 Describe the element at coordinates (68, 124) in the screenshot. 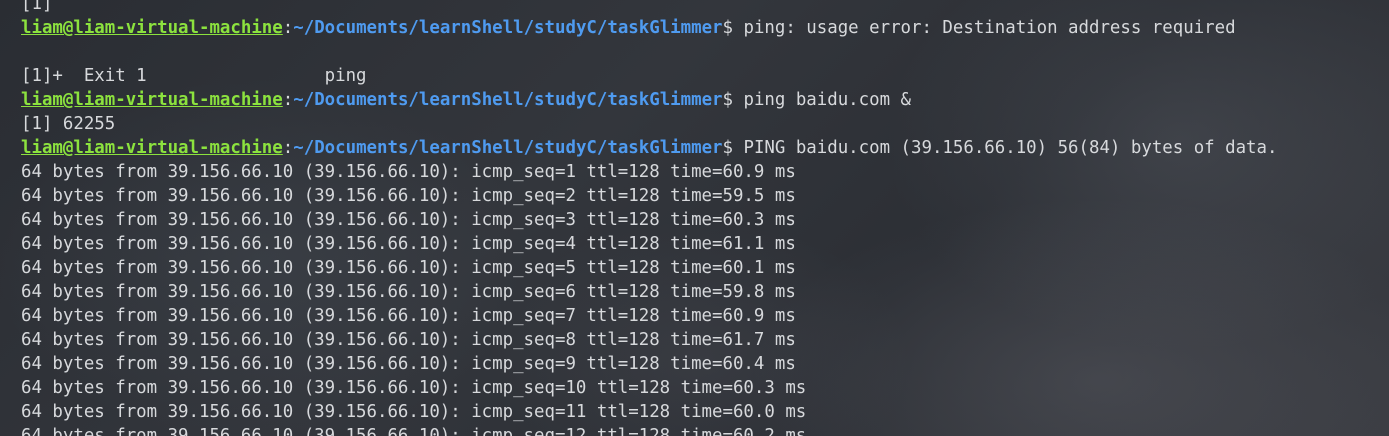

I see `output-line: [1] 62255` at that location.